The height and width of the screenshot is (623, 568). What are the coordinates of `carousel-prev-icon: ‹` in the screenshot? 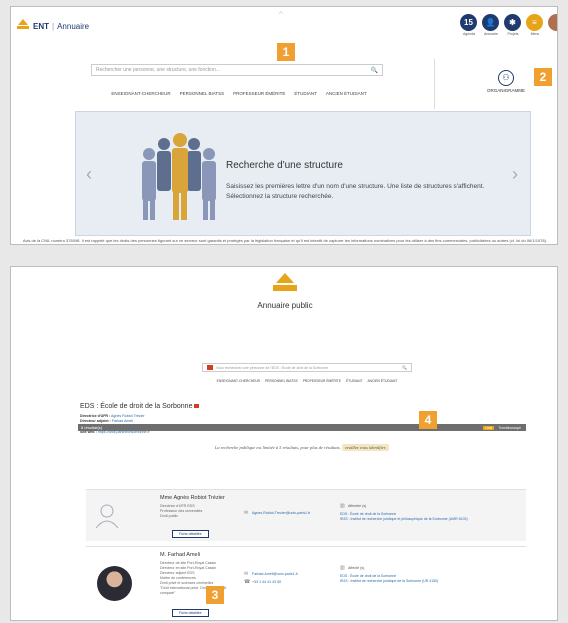 It's located at (89, 174).